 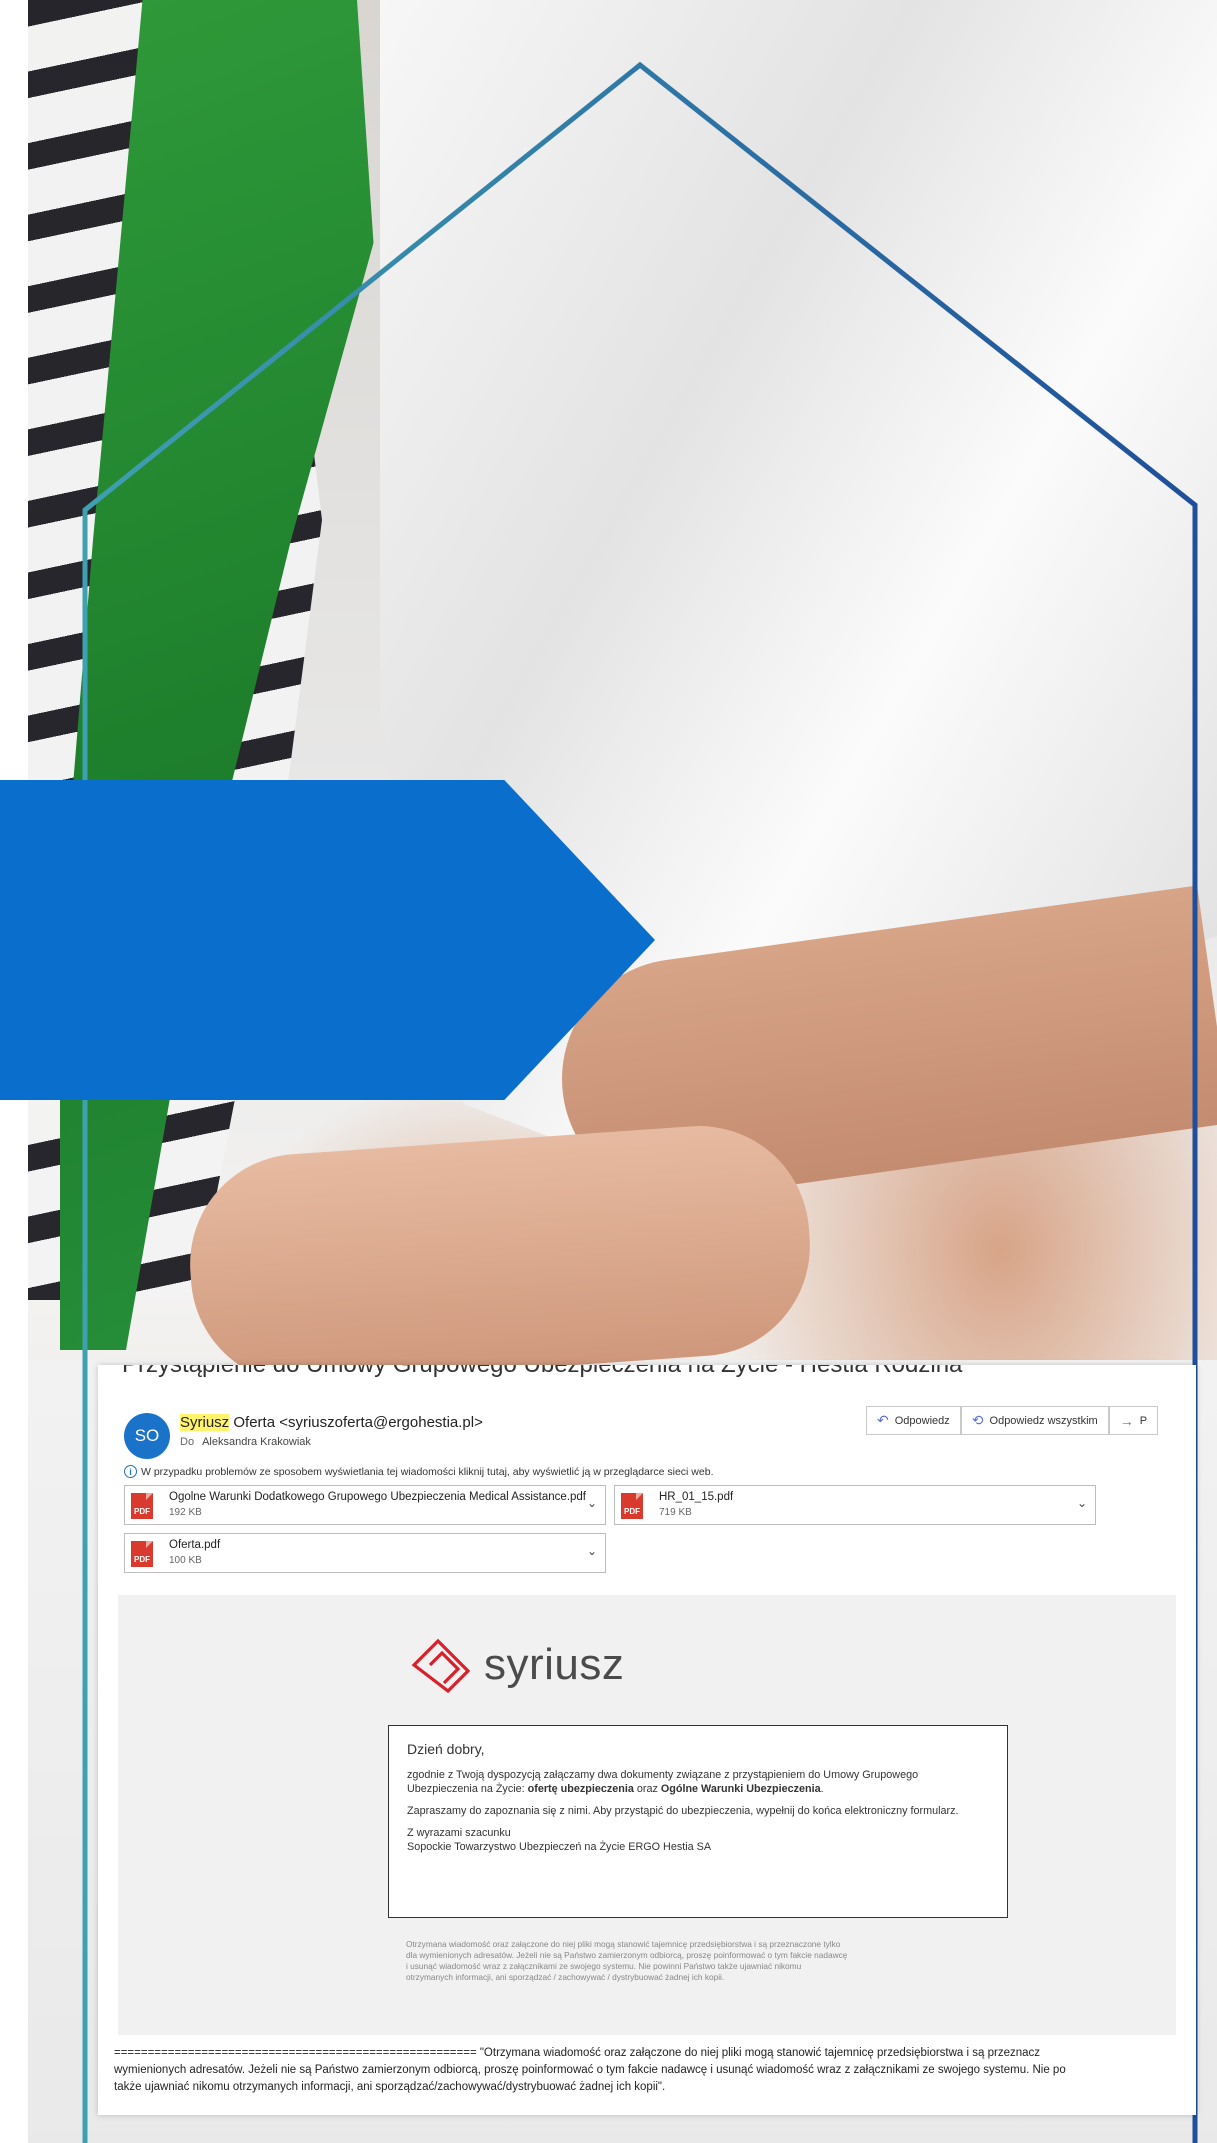 I want to click on reply-icon: ↶, so click(x=883, y=1420).